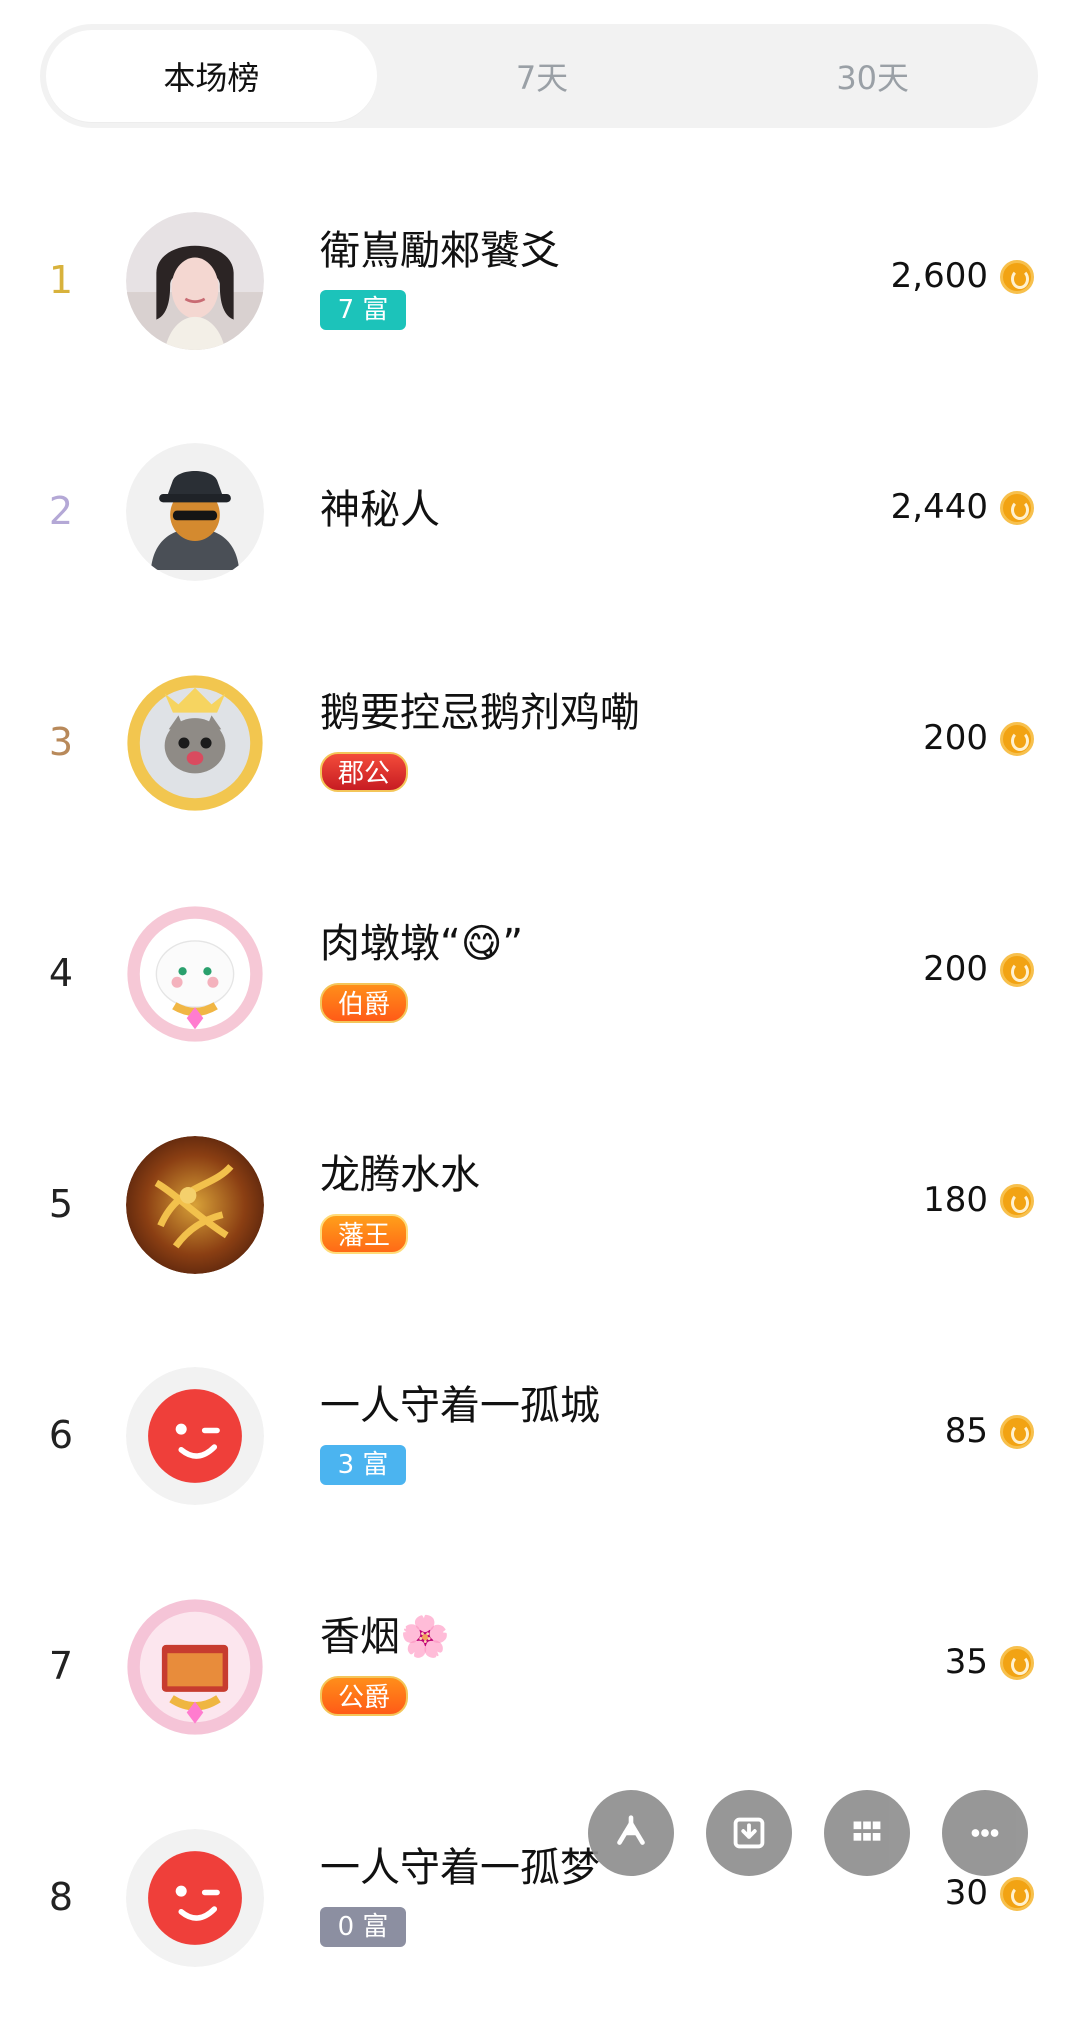 The image size is (1080, 2028). Describe the element at coordinates (540, 1450) in the screenshot. I see `table-row: 6 一人守着一孤城 3 富 85` at that location.